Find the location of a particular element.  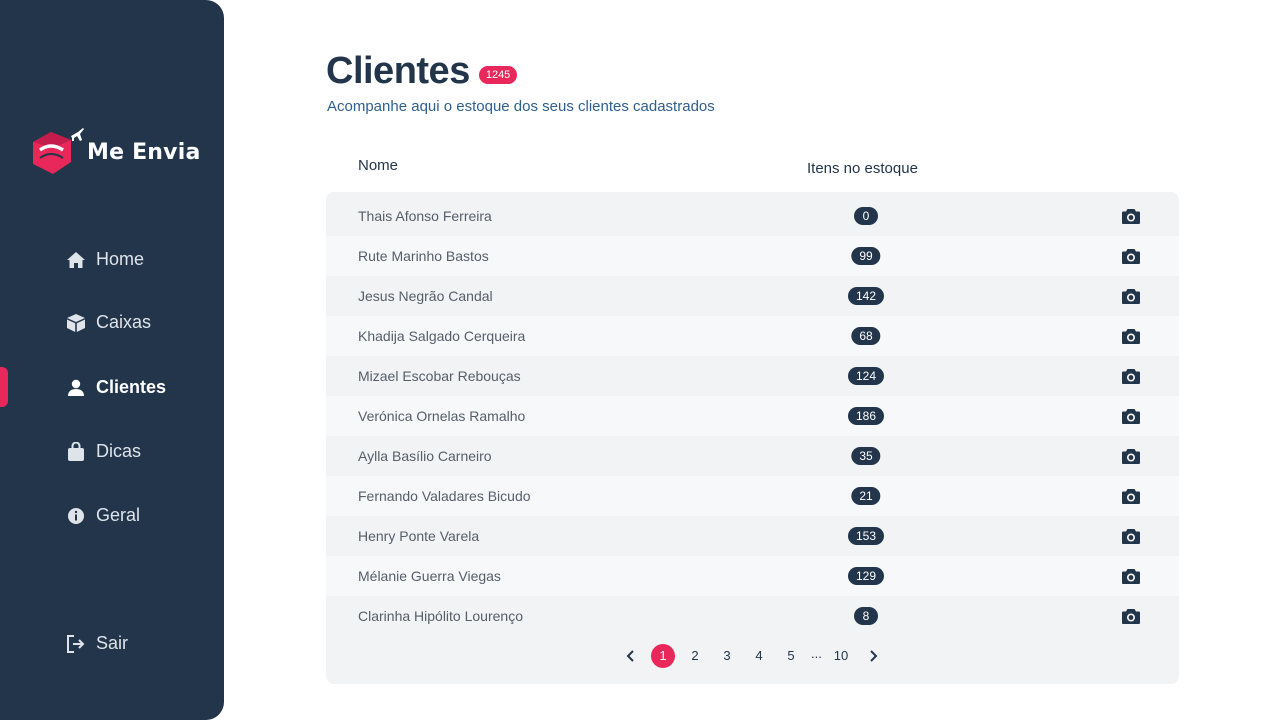

nav-label-dicas: Dicas is located at coordinates (119, 451).